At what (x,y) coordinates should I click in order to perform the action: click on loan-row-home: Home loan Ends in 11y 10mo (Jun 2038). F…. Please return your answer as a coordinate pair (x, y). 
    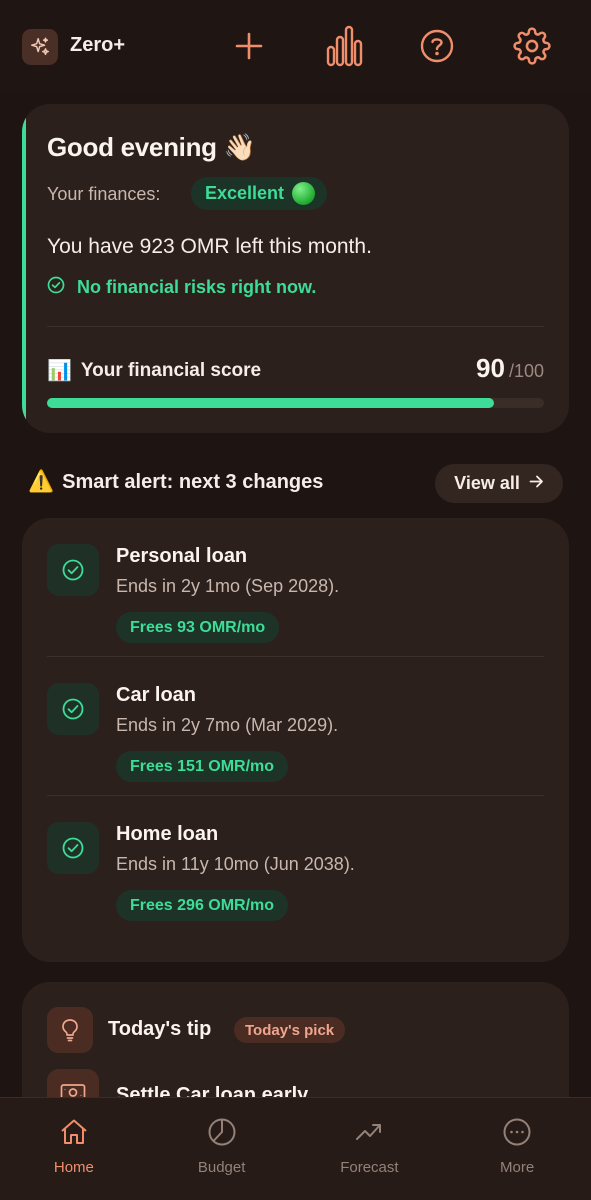
    Looking at the image, I should click on (295, 865).